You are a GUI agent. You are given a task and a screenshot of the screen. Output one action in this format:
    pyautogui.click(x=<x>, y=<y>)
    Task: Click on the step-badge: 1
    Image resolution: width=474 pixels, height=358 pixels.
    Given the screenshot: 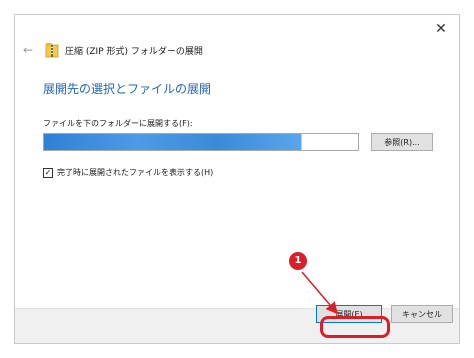 What is the action you would take?
    pyautogui.click(x=298, y=261)
    